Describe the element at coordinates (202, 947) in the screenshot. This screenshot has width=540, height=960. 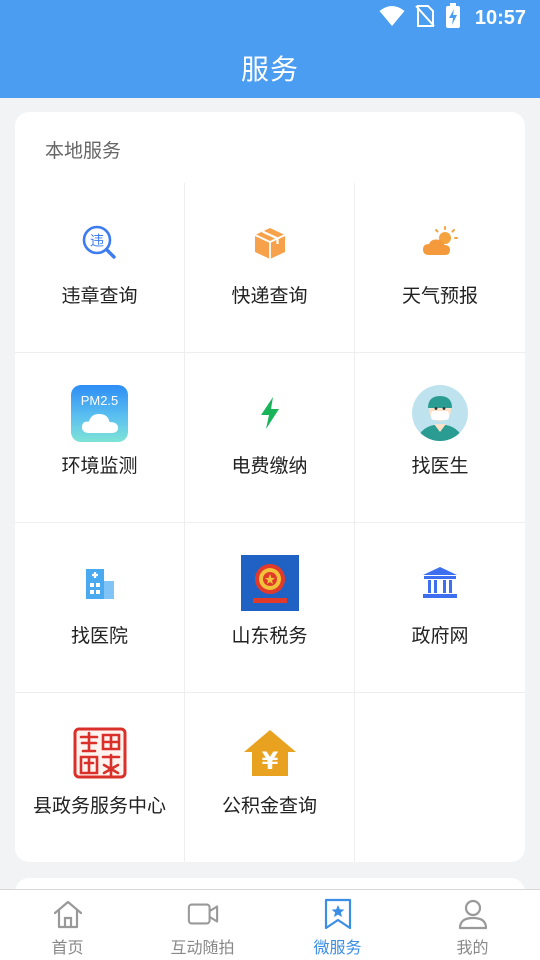
I see `tab-label: 互动随拍` at that location.